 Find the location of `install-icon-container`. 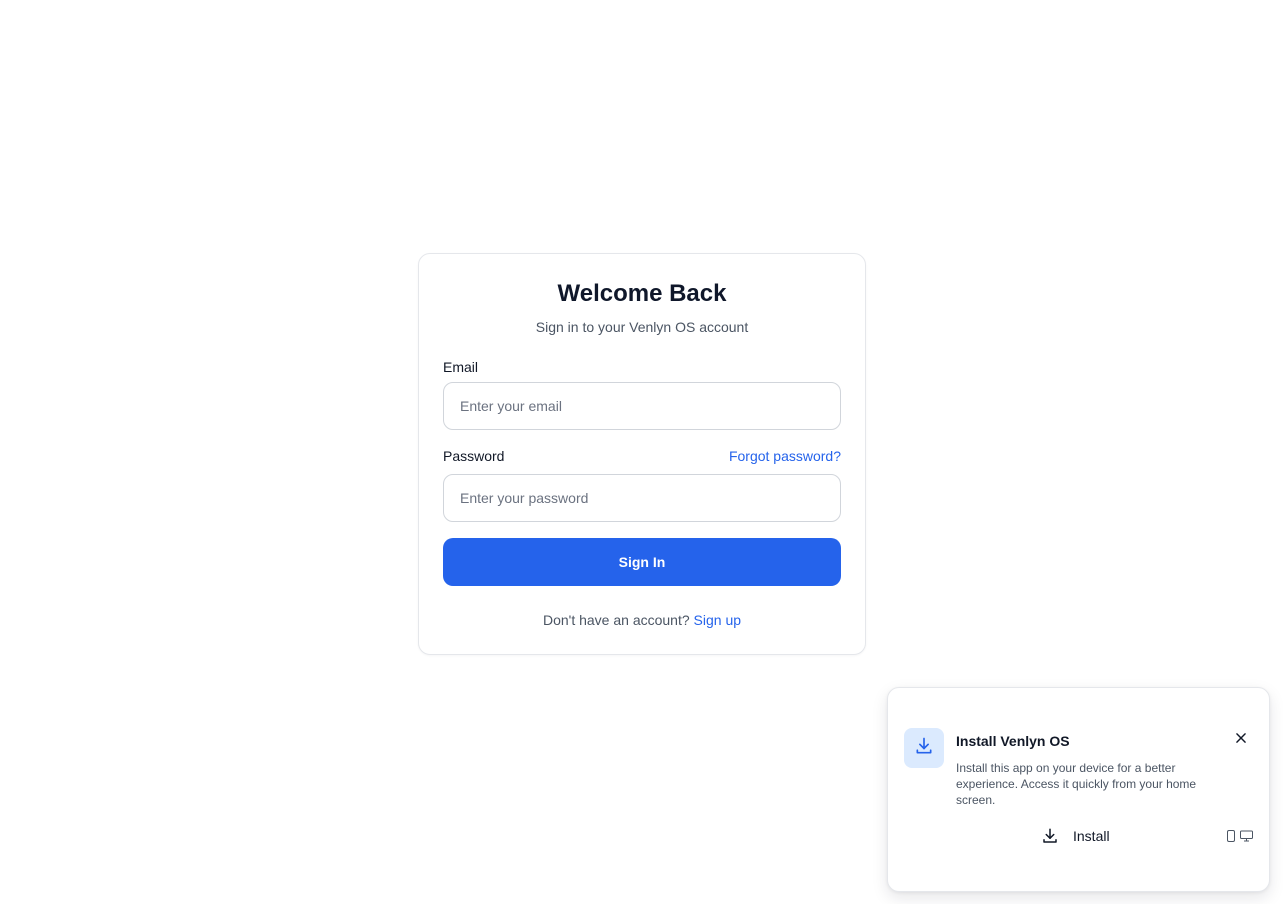

install-icon-container is located at coordinates (924, 748).